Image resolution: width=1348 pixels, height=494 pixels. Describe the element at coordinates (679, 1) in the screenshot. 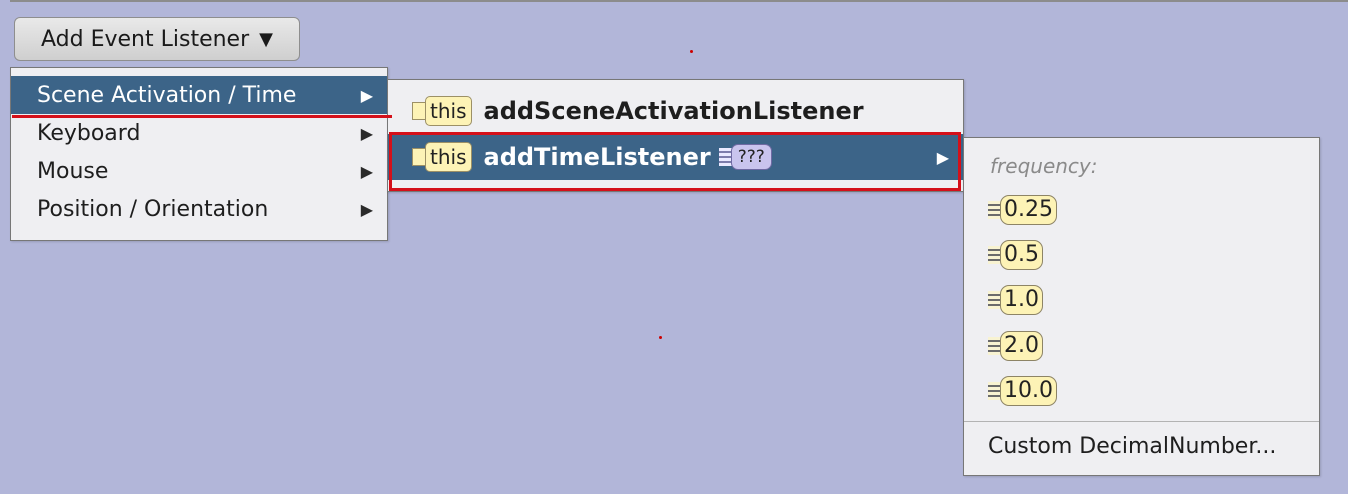

I see `top-rule` at that location.